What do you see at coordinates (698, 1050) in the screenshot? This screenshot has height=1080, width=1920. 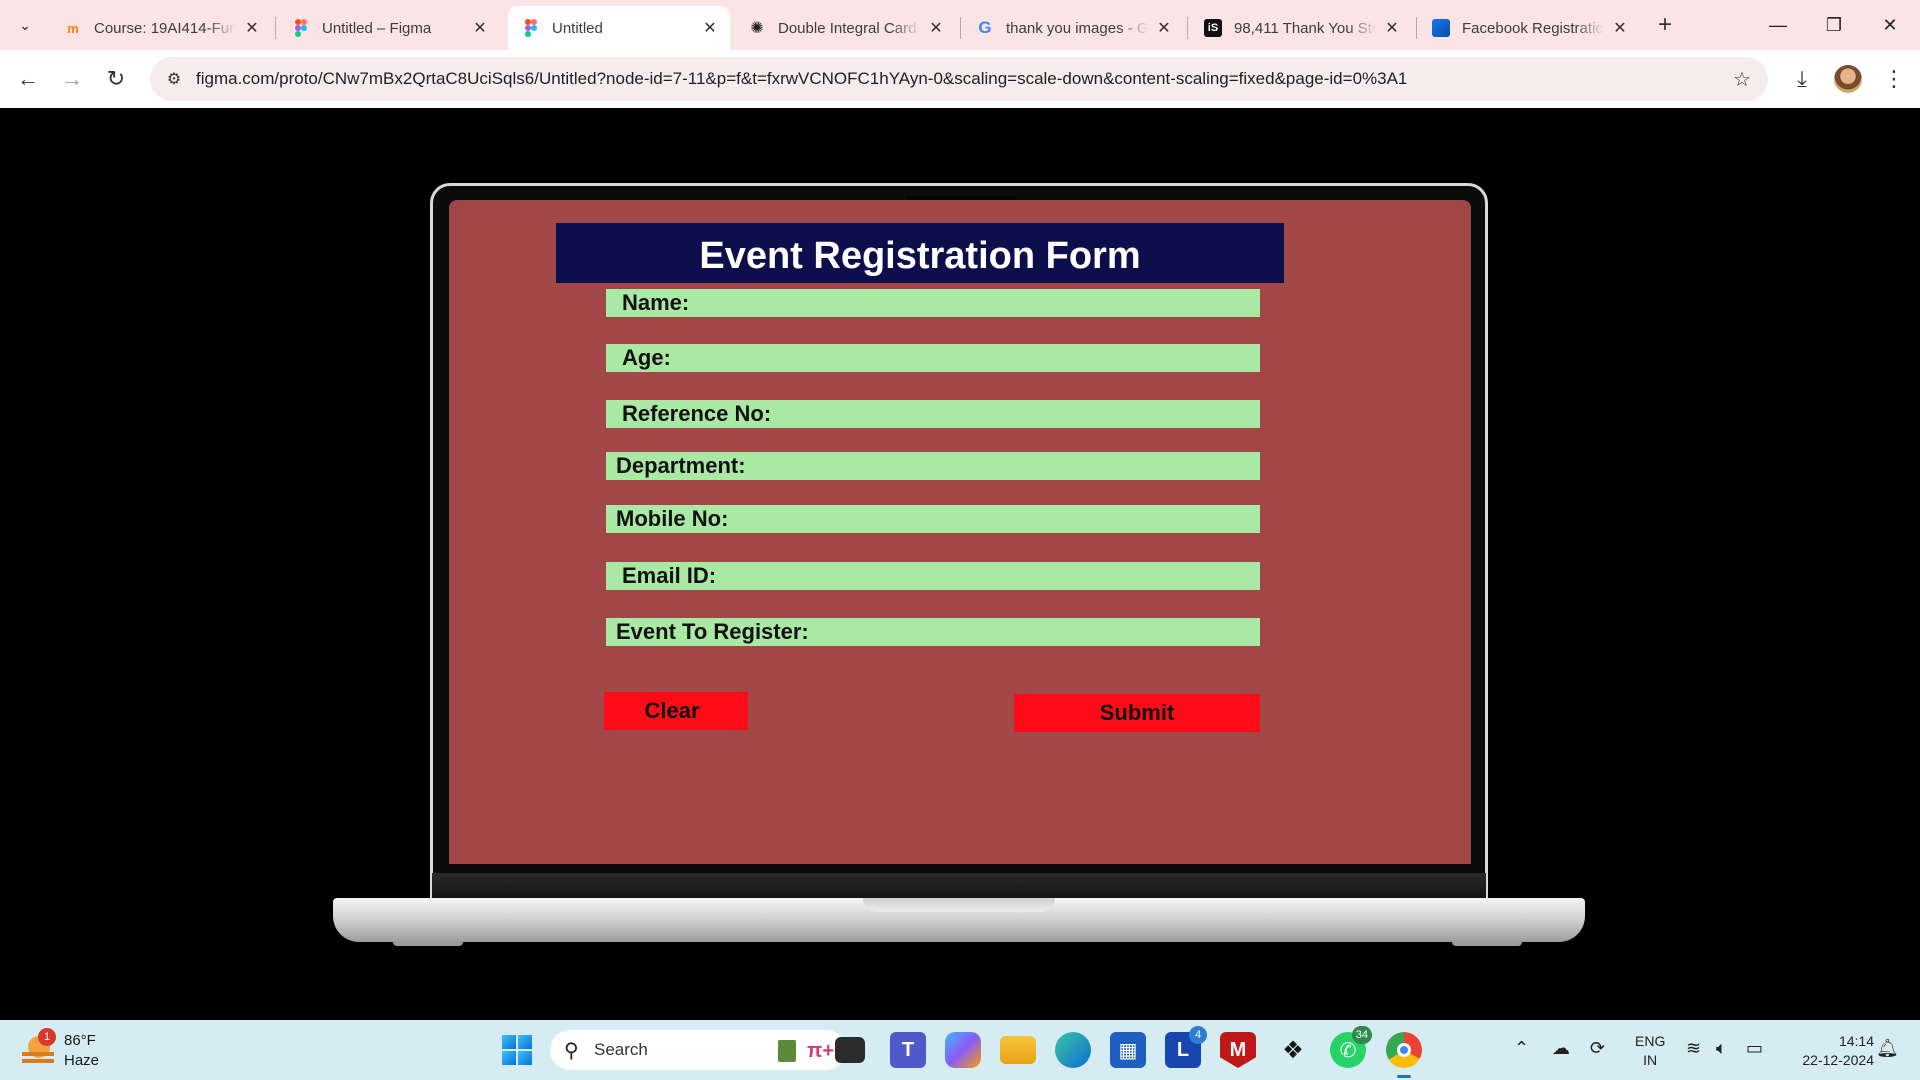 I see `taskbar-search: ⚲ Search π+` at bounding box center [698, 1050].